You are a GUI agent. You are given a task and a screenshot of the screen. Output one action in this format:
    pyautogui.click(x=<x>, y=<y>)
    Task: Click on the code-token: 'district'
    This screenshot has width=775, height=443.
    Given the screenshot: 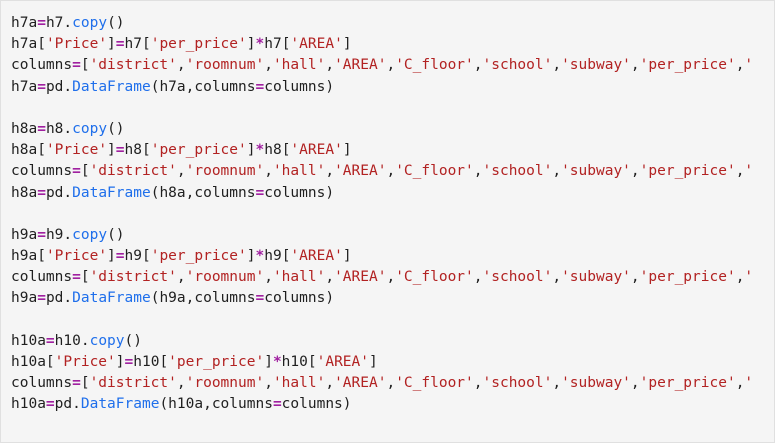 What is the action you would take?
    pyautogui.click(x=133, y=383)
    